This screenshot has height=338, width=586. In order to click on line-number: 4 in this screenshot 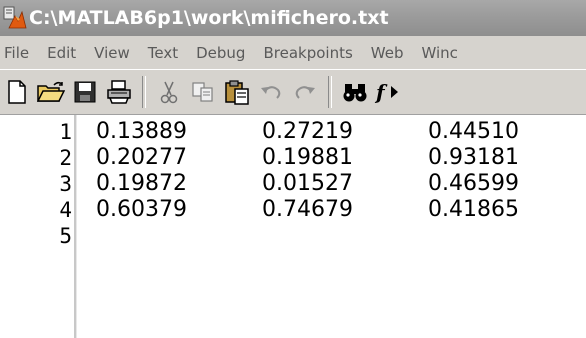, I will do `click(65, 210)`.